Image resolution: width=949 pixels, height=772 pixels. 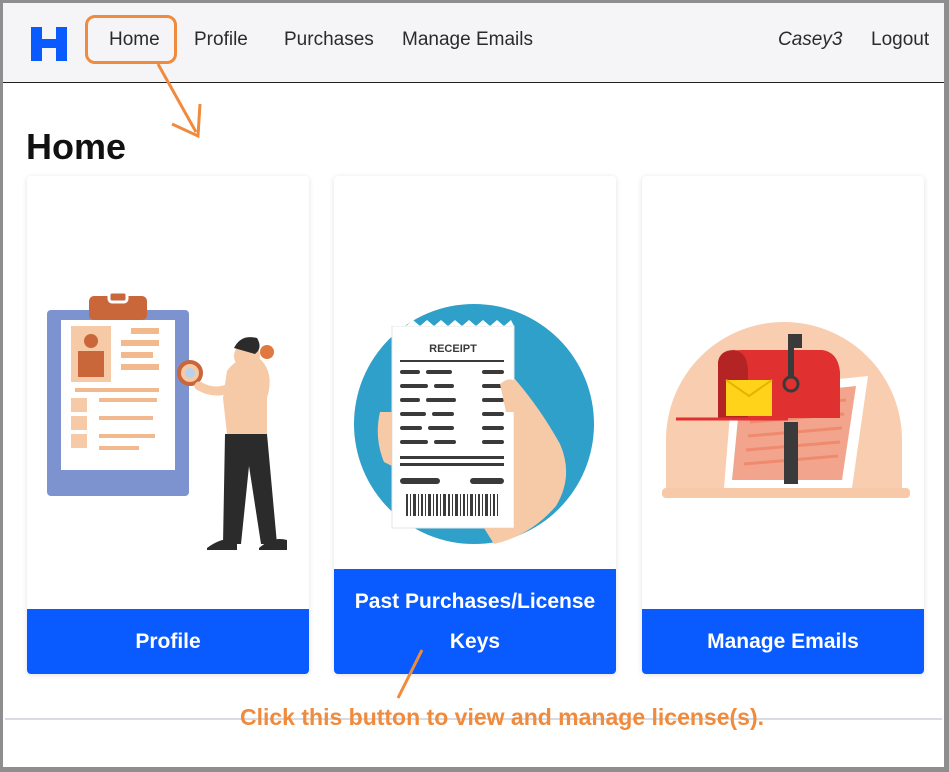 What do you see at coordinates (76, 146) in the screenshot?
I see `page-title: Home` at bounding box center [76, 146].